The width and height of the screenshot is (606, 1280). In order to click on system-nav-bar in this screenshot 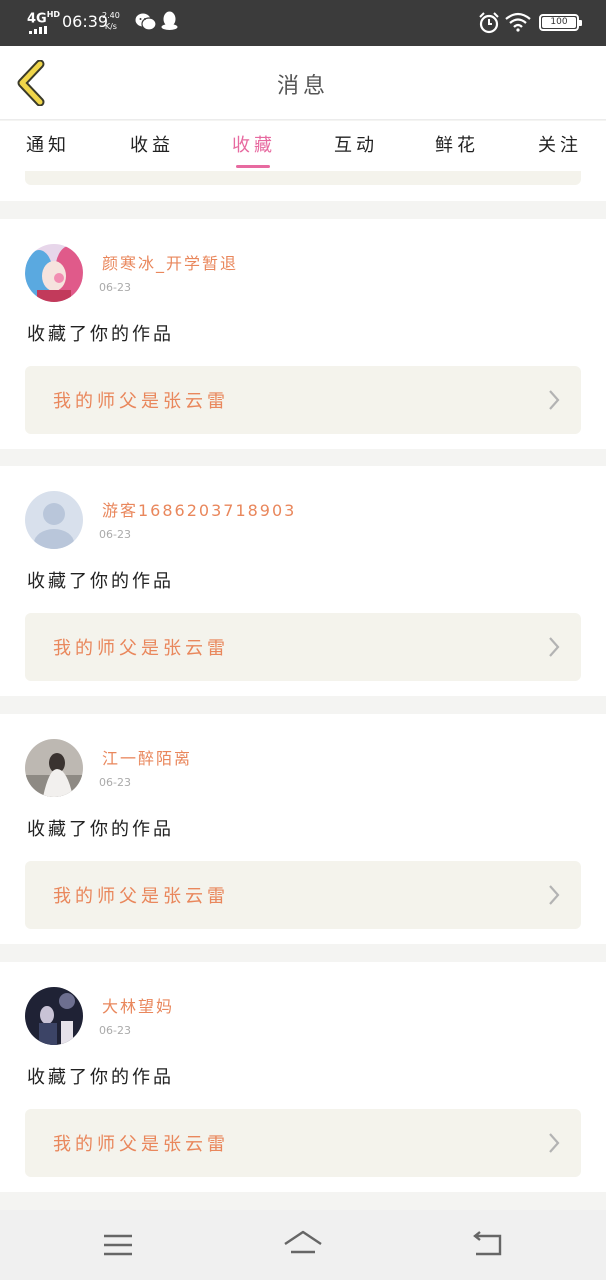, I will do `click(303, 1245)`.